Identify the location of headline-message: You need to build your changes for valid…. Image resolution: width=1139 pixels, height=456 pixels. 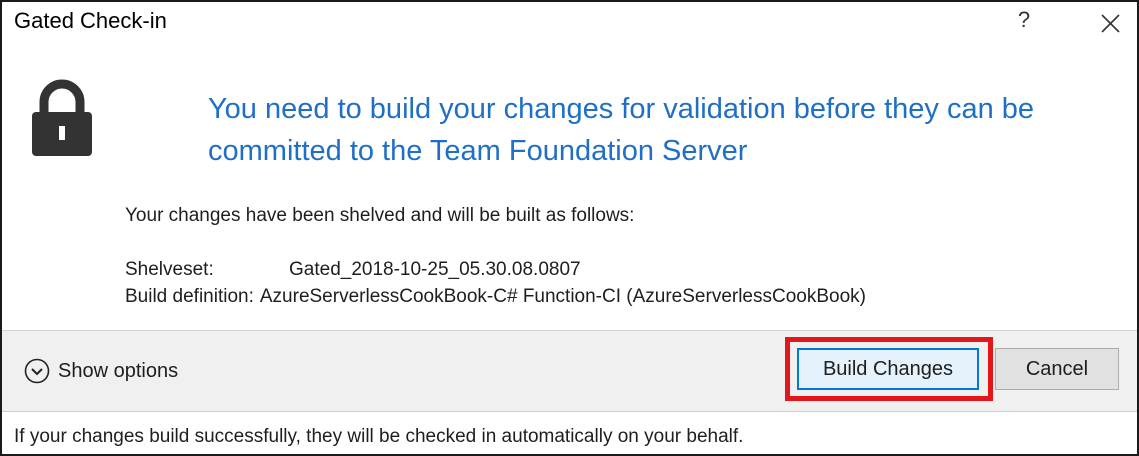
(621, 130).